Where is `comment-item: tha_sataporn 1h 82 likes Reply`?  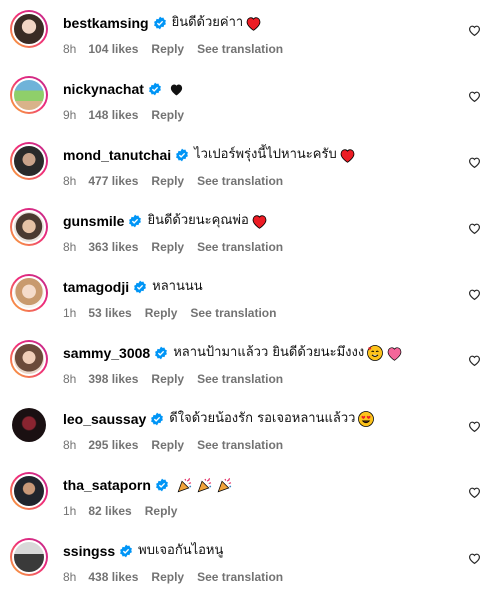 comment-item: tha_sataporn 1h 82 likes Reply is located at coordinates (245, 495).